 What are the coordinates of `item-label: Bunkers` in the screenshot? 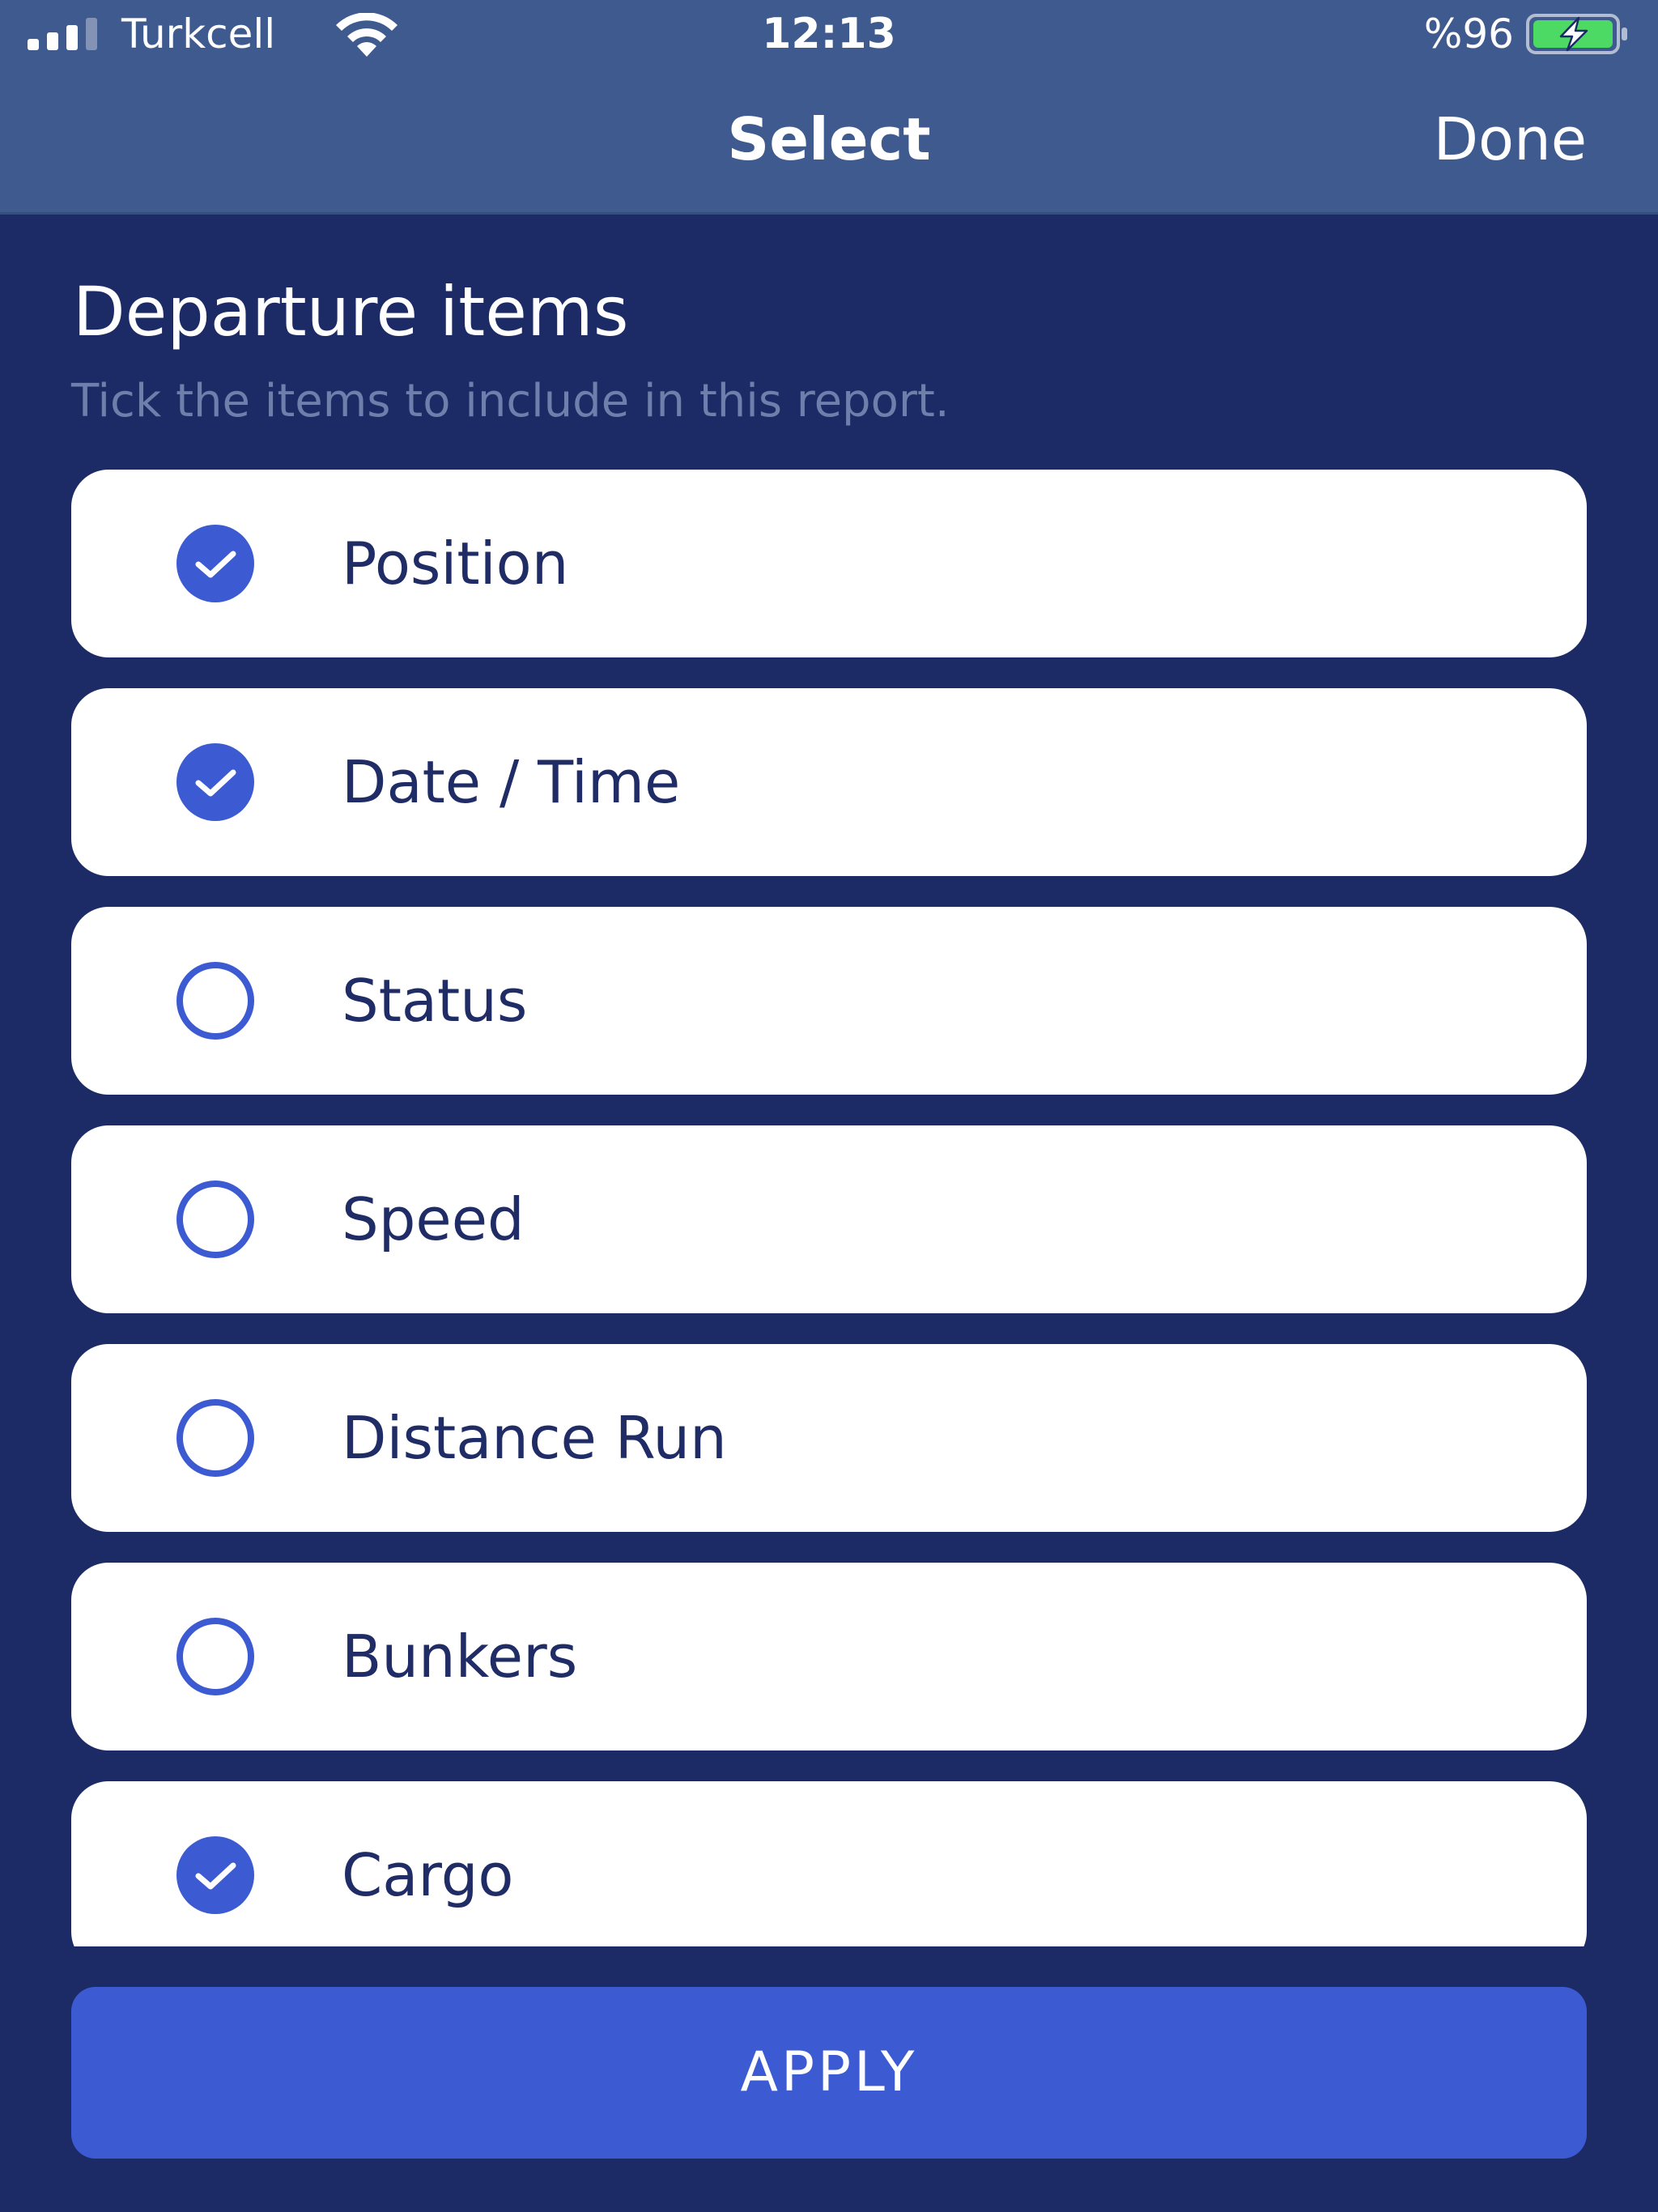 It's located at (460, 1657).